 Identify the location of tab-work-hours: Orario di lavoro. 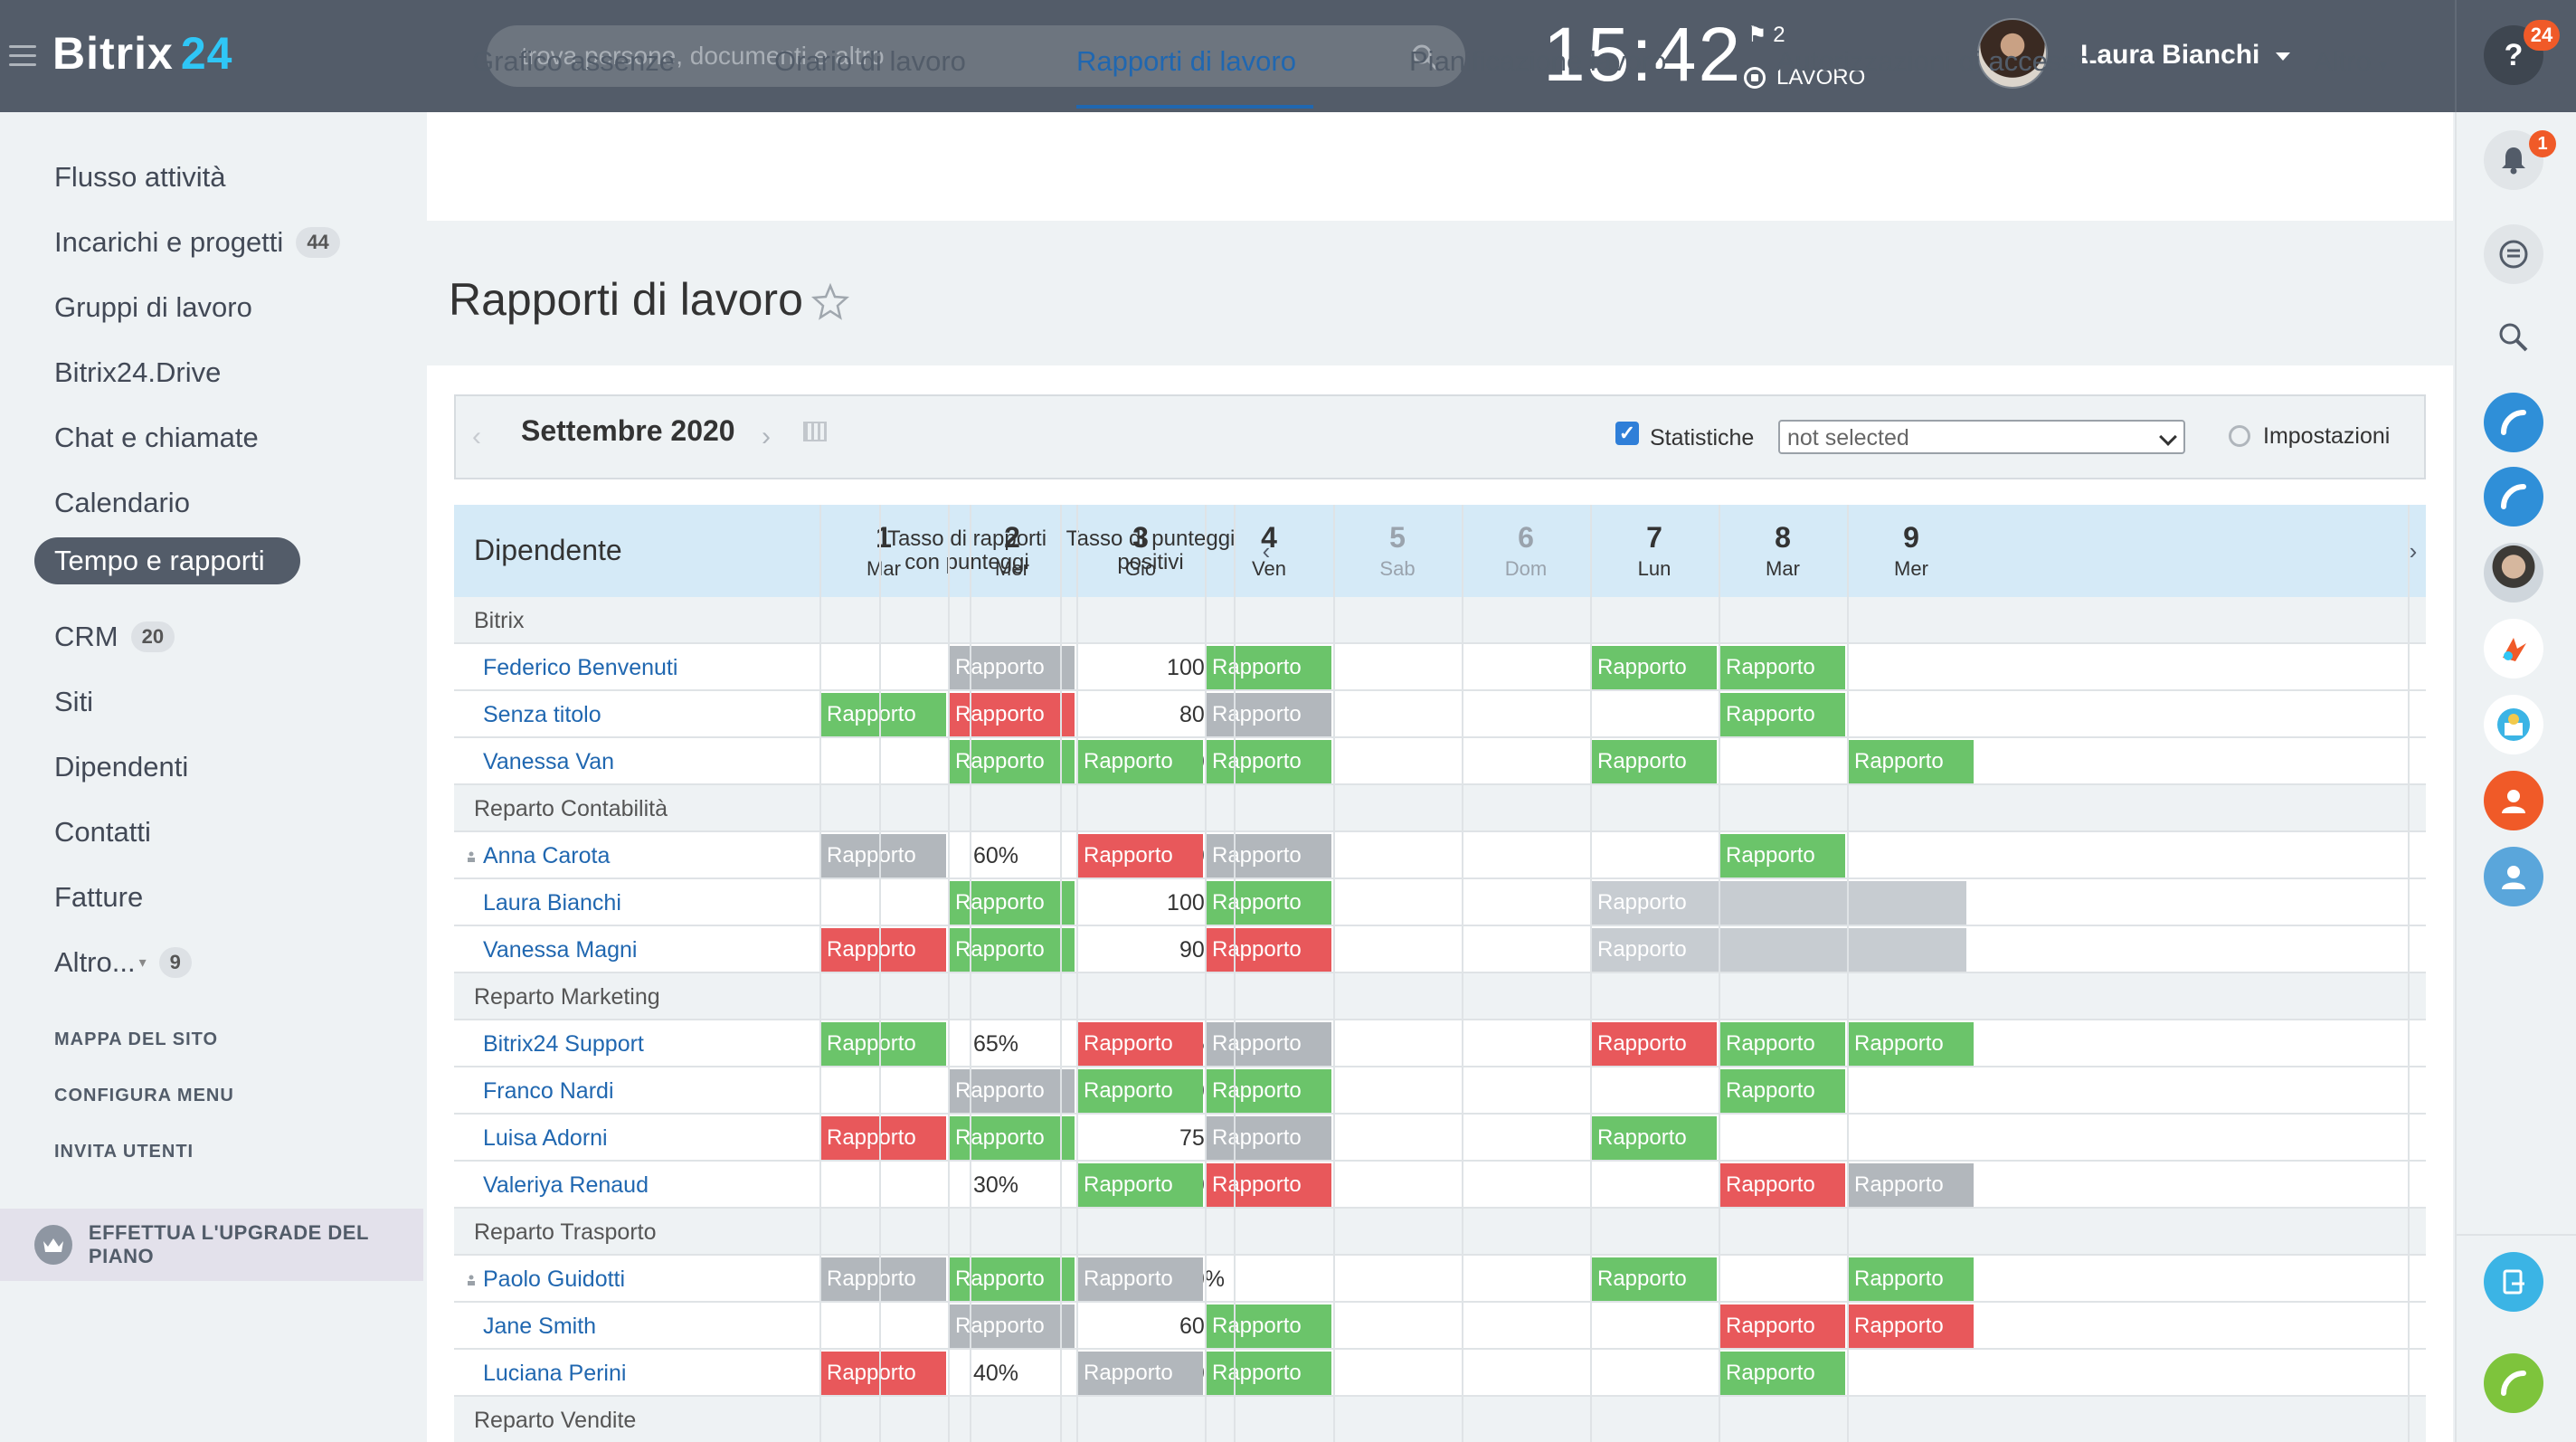
(870, 61).